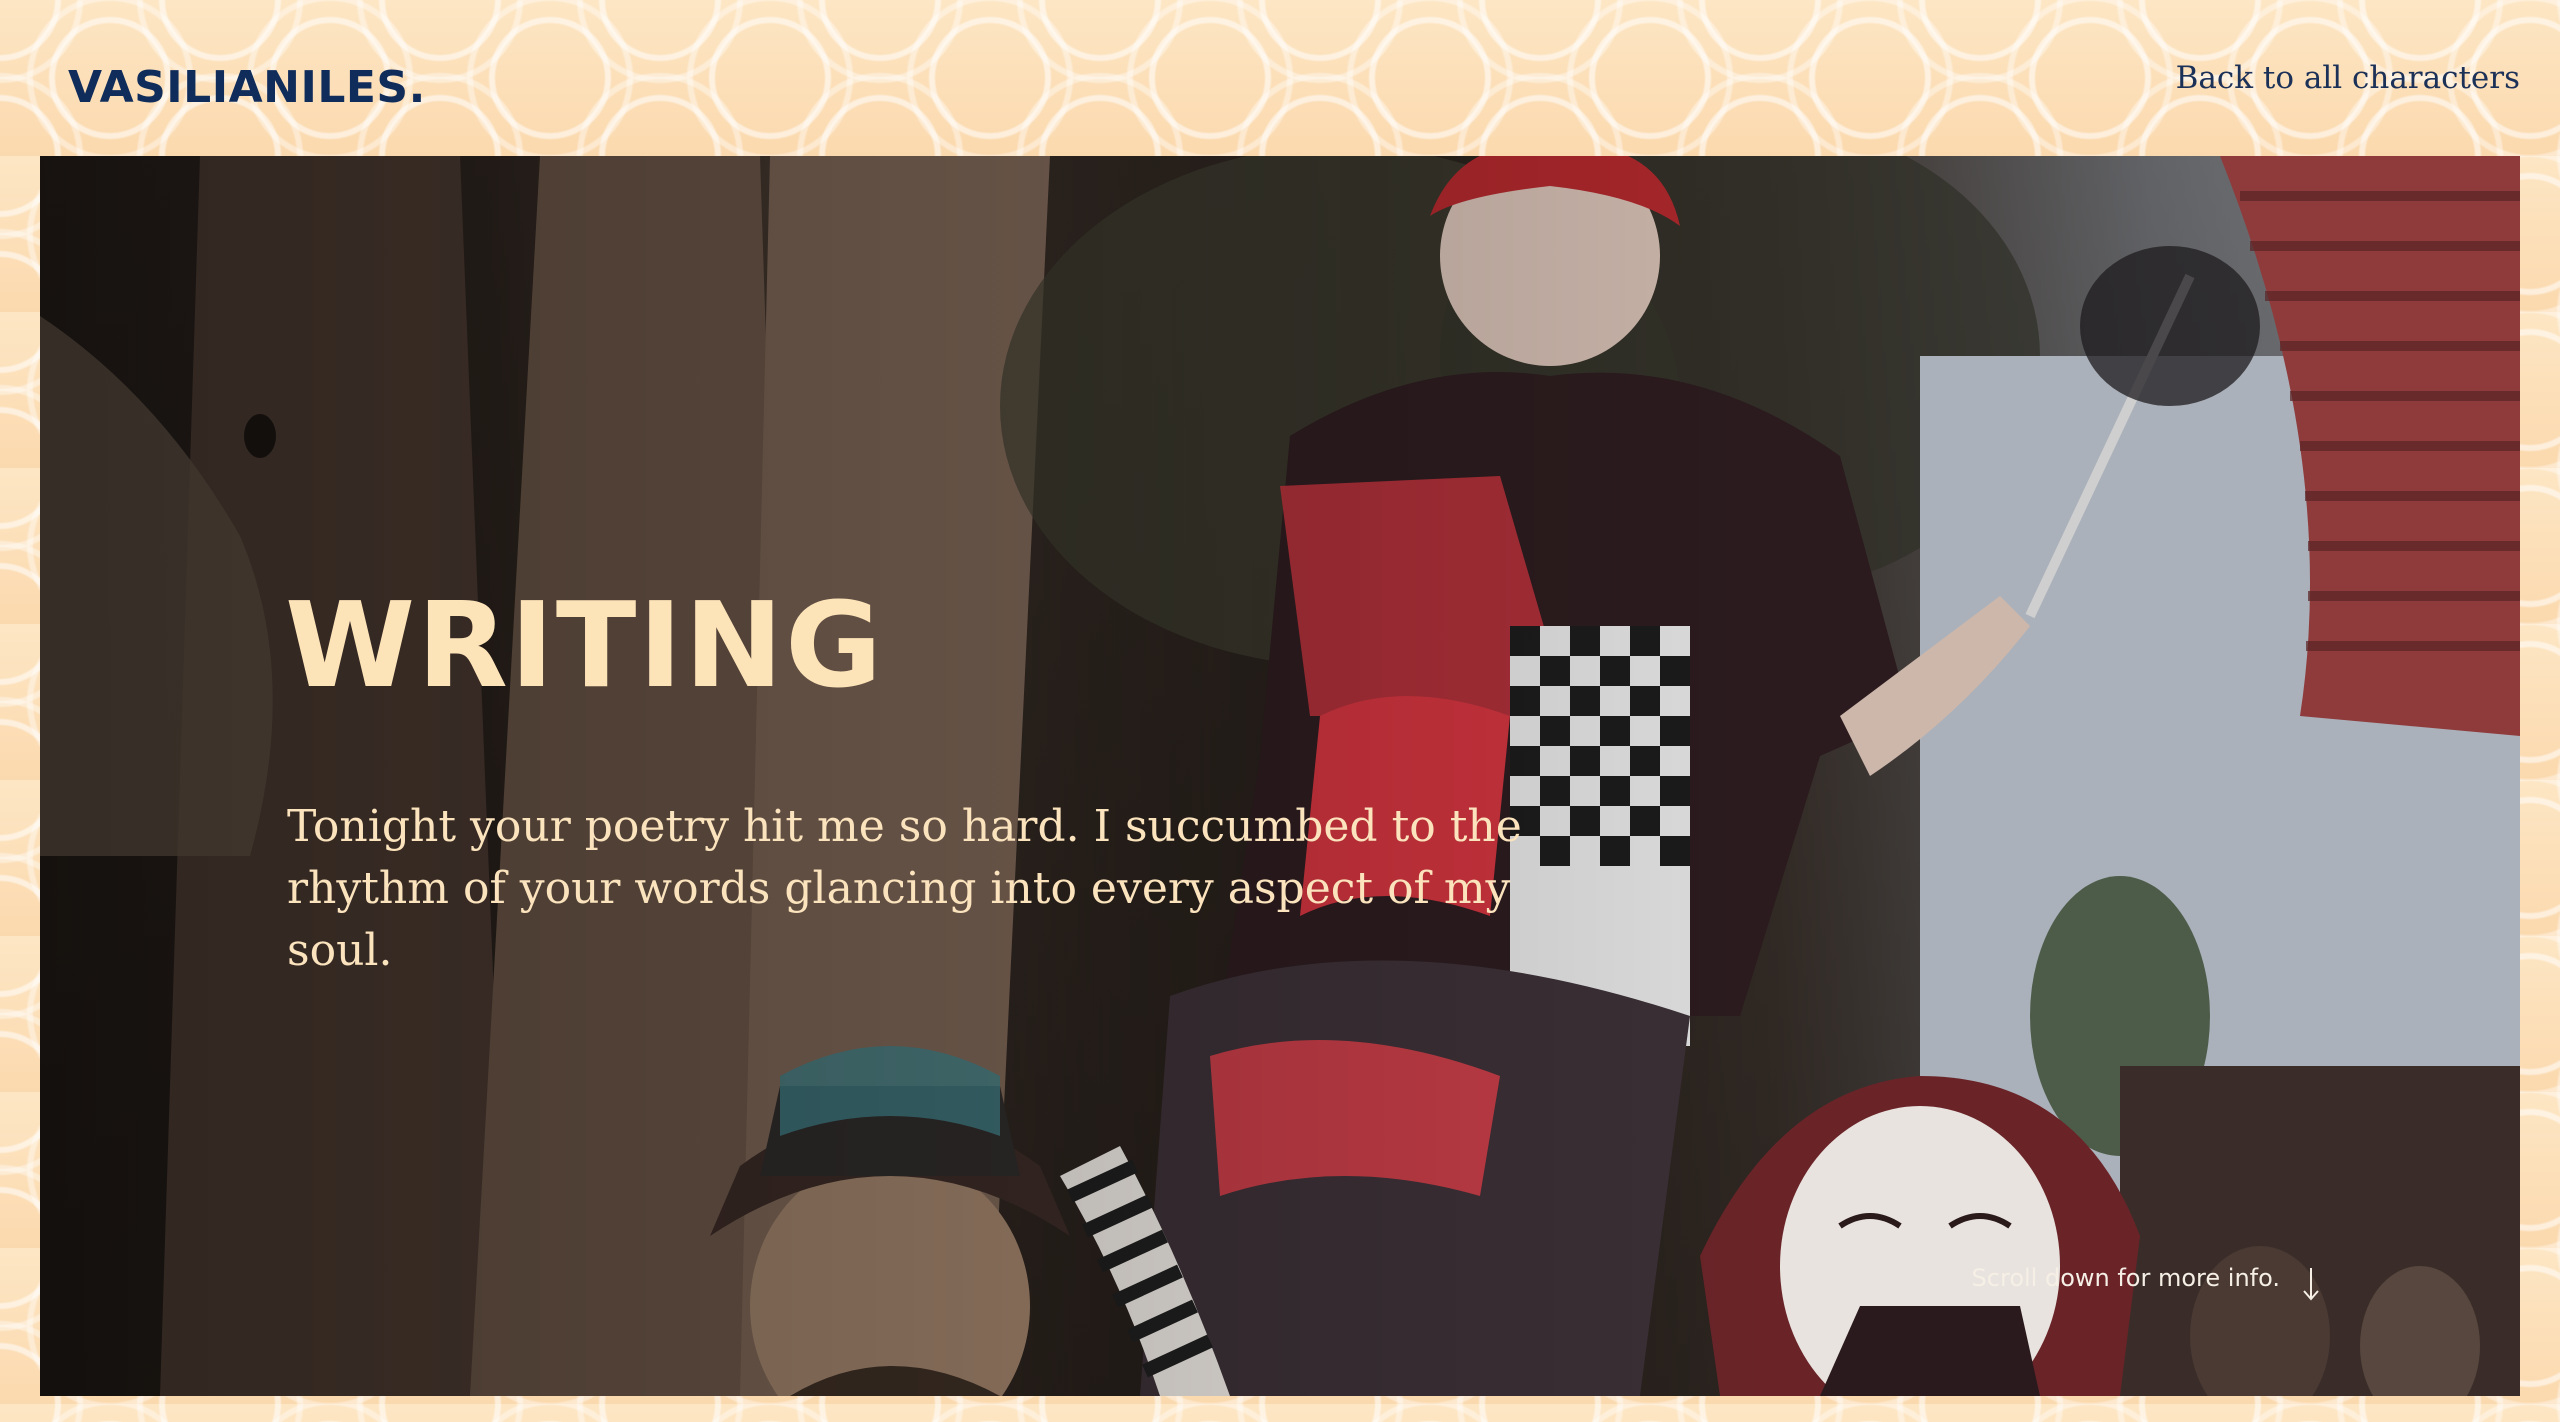 Image resolution: width=2560 pixels, height=1422 pixels. Describe the element at coordinates (1280, 78) in the screenshot. I see `site-header: VASILIANILES. Back to all characters` at that location.